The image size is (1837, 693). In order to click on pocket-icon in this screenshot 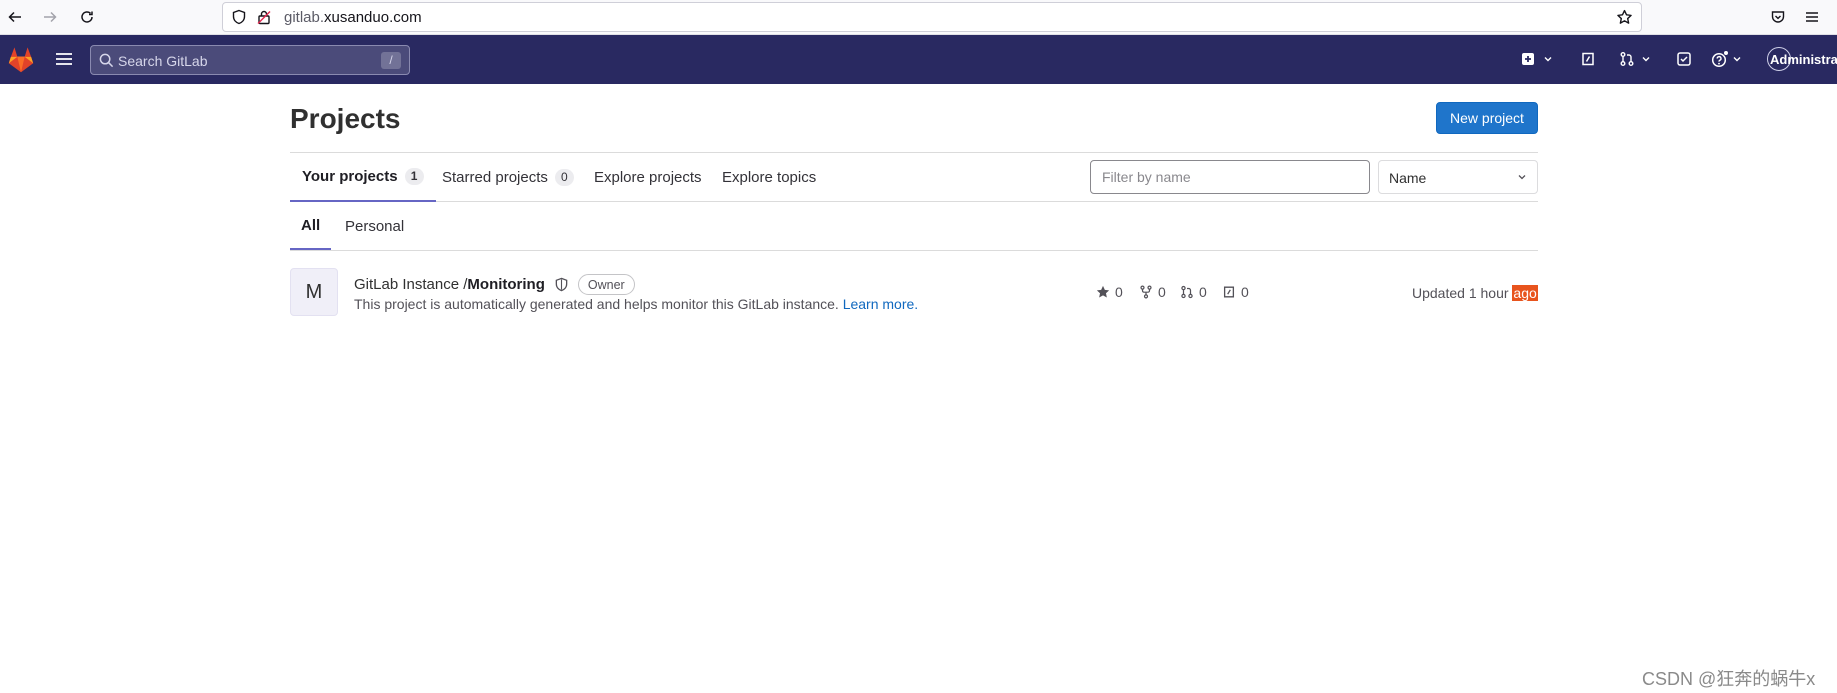, I will do `click(1778, 17)`.